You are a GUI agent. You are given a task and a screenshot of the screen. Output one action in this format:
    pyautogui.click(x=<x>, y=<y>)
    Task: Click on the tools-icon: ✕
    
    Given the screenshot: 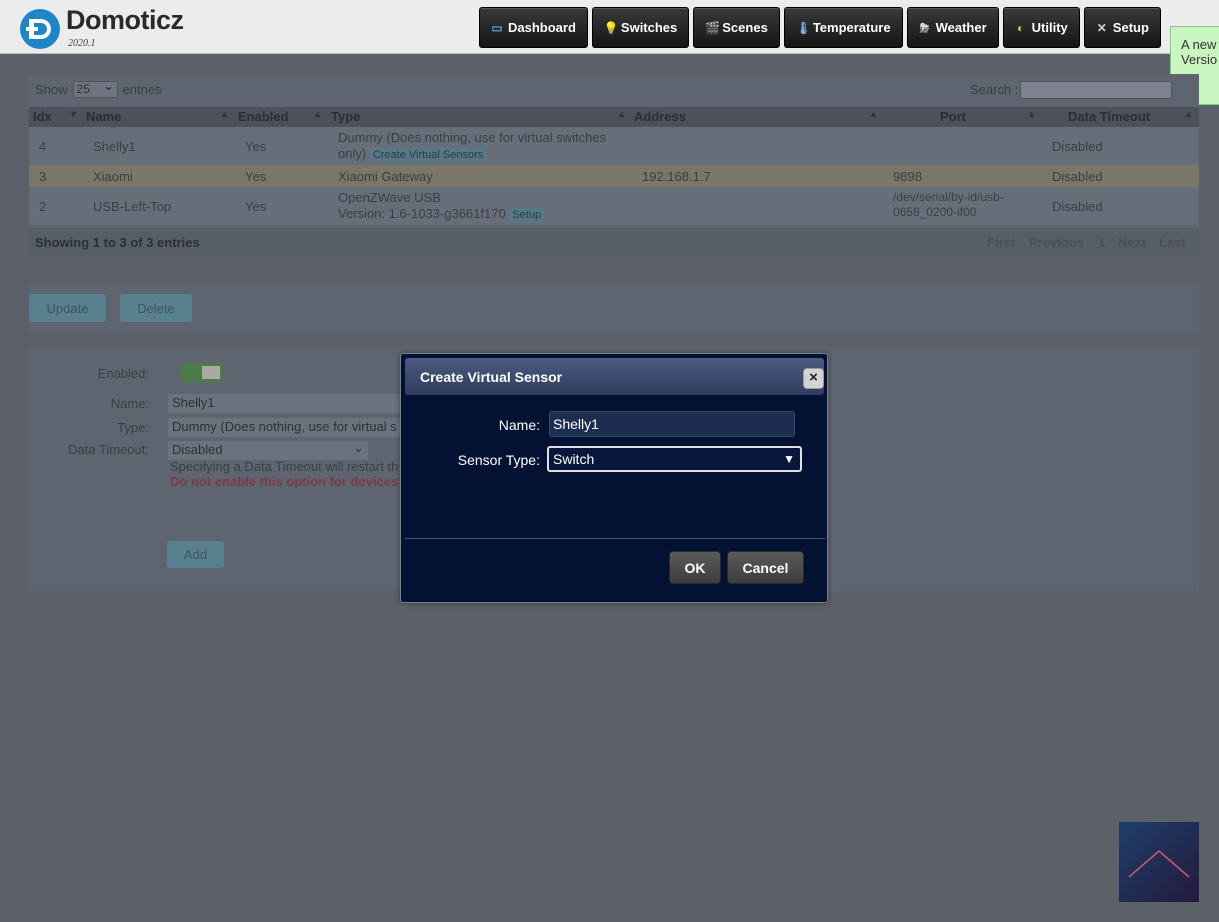 What is the action you would take?
    pyautogui.click(x=1101, y=27)
    